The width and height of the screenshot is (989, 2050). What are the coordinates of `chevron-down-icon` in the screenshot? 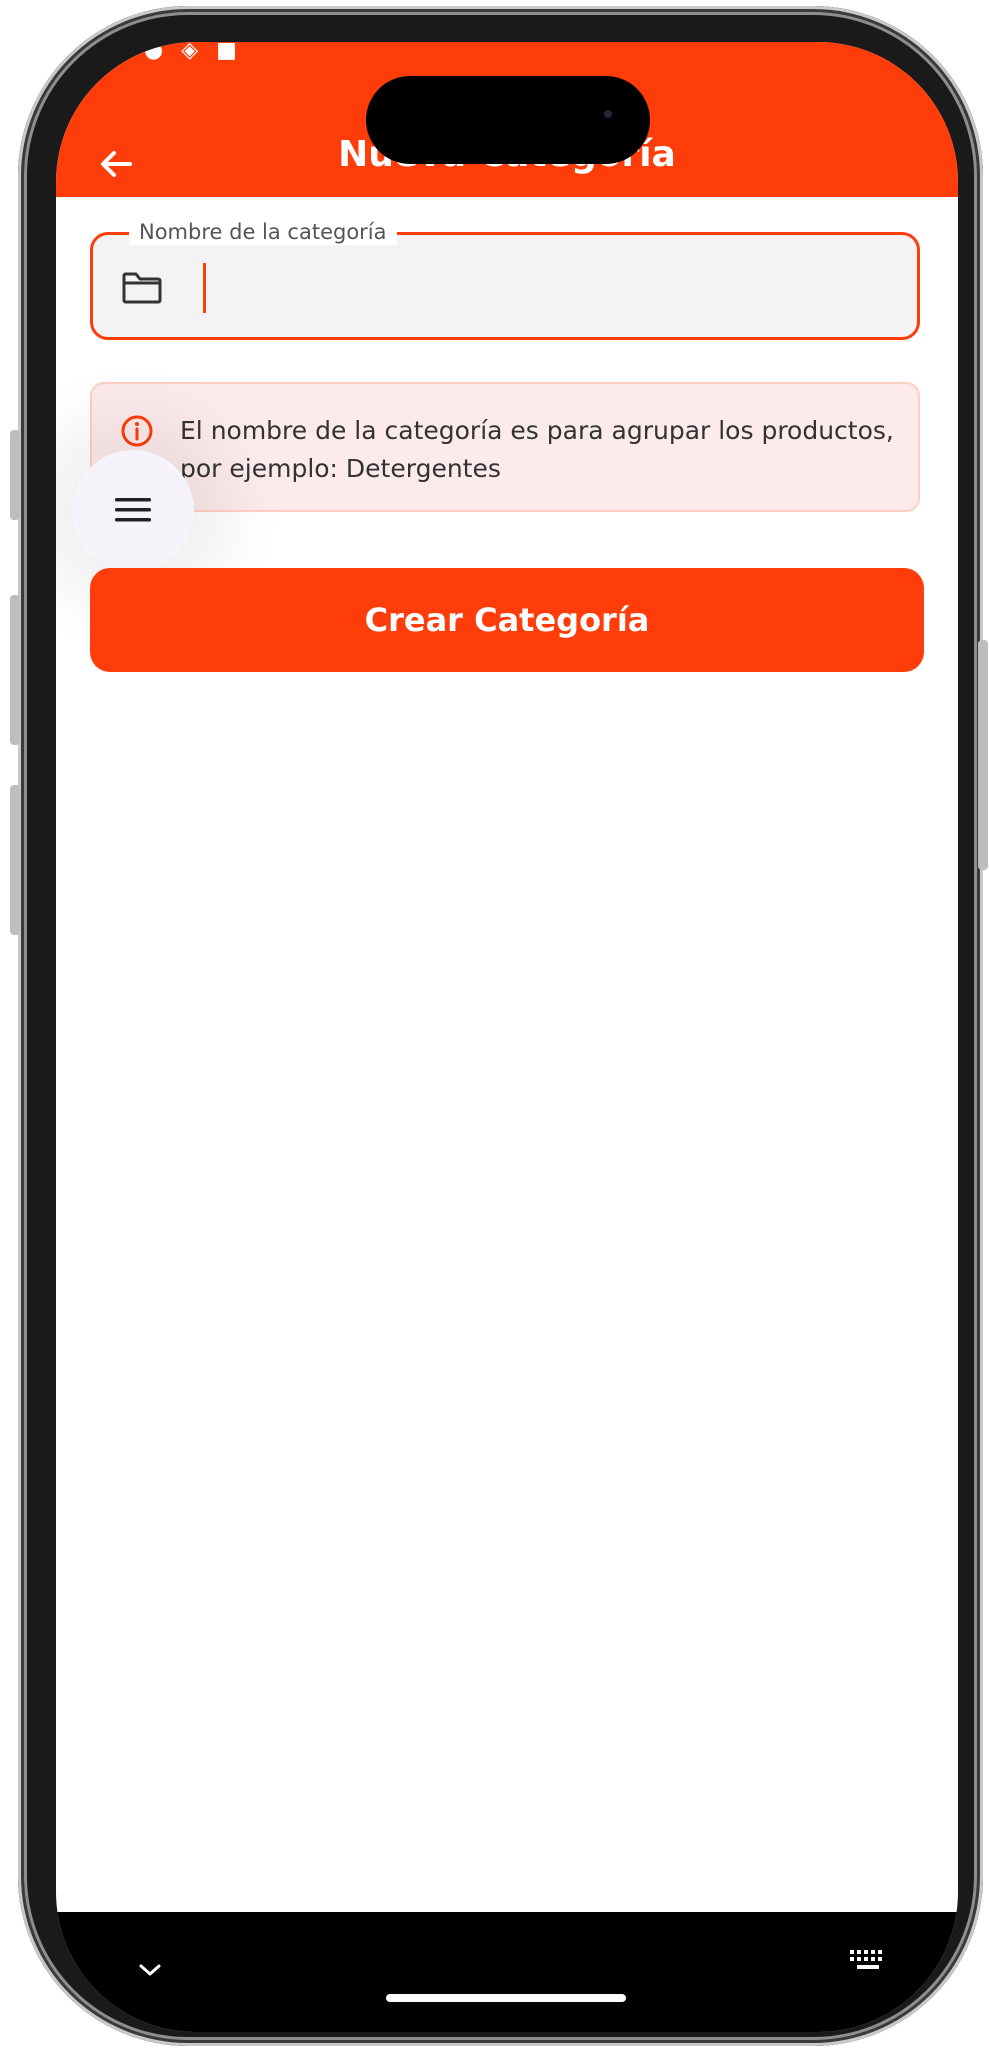 It's located at (150, 1970).